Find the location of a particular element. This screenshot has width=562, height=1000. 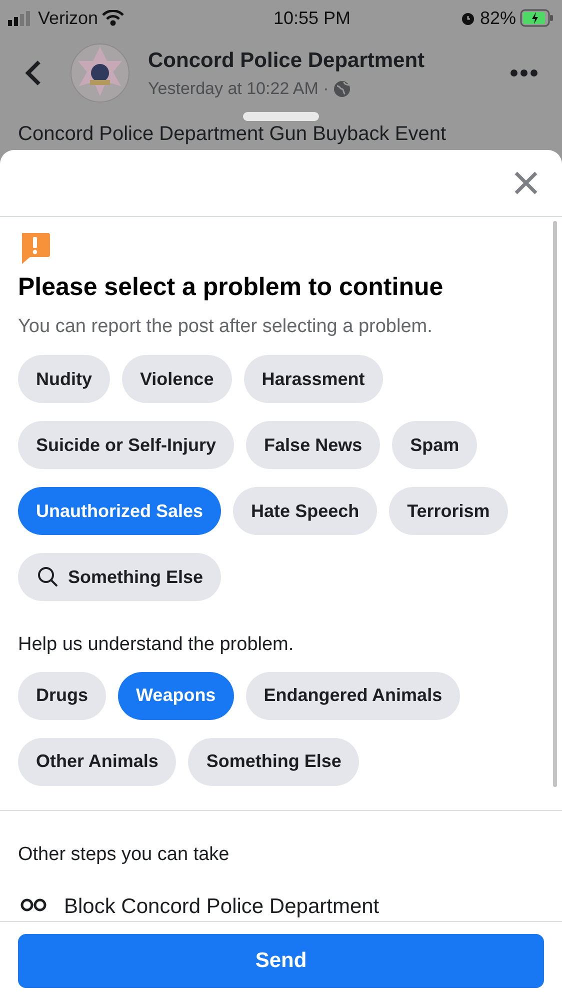

option-chip: Hate Speech is located at coordinates (305, 511).